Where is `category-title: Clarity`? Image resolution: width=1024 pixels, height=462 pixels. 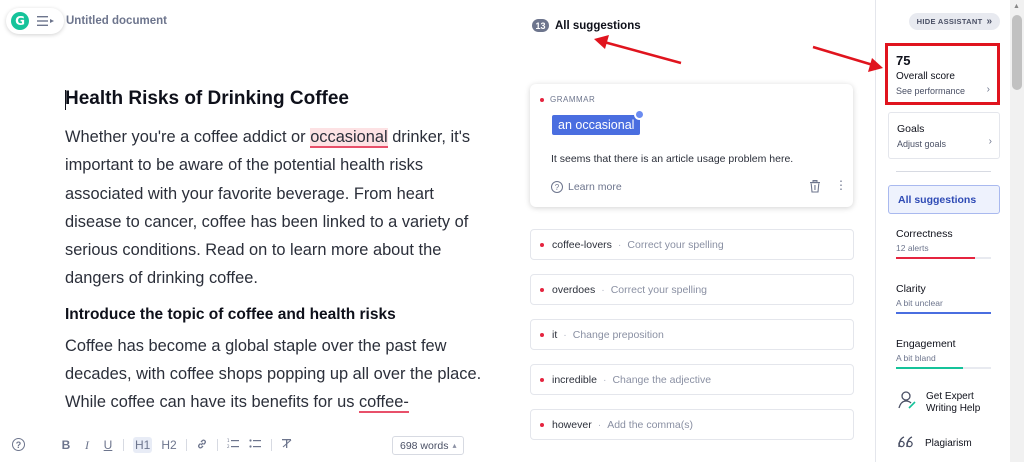
category-title: Clarity is located at coordinates (911, 289).